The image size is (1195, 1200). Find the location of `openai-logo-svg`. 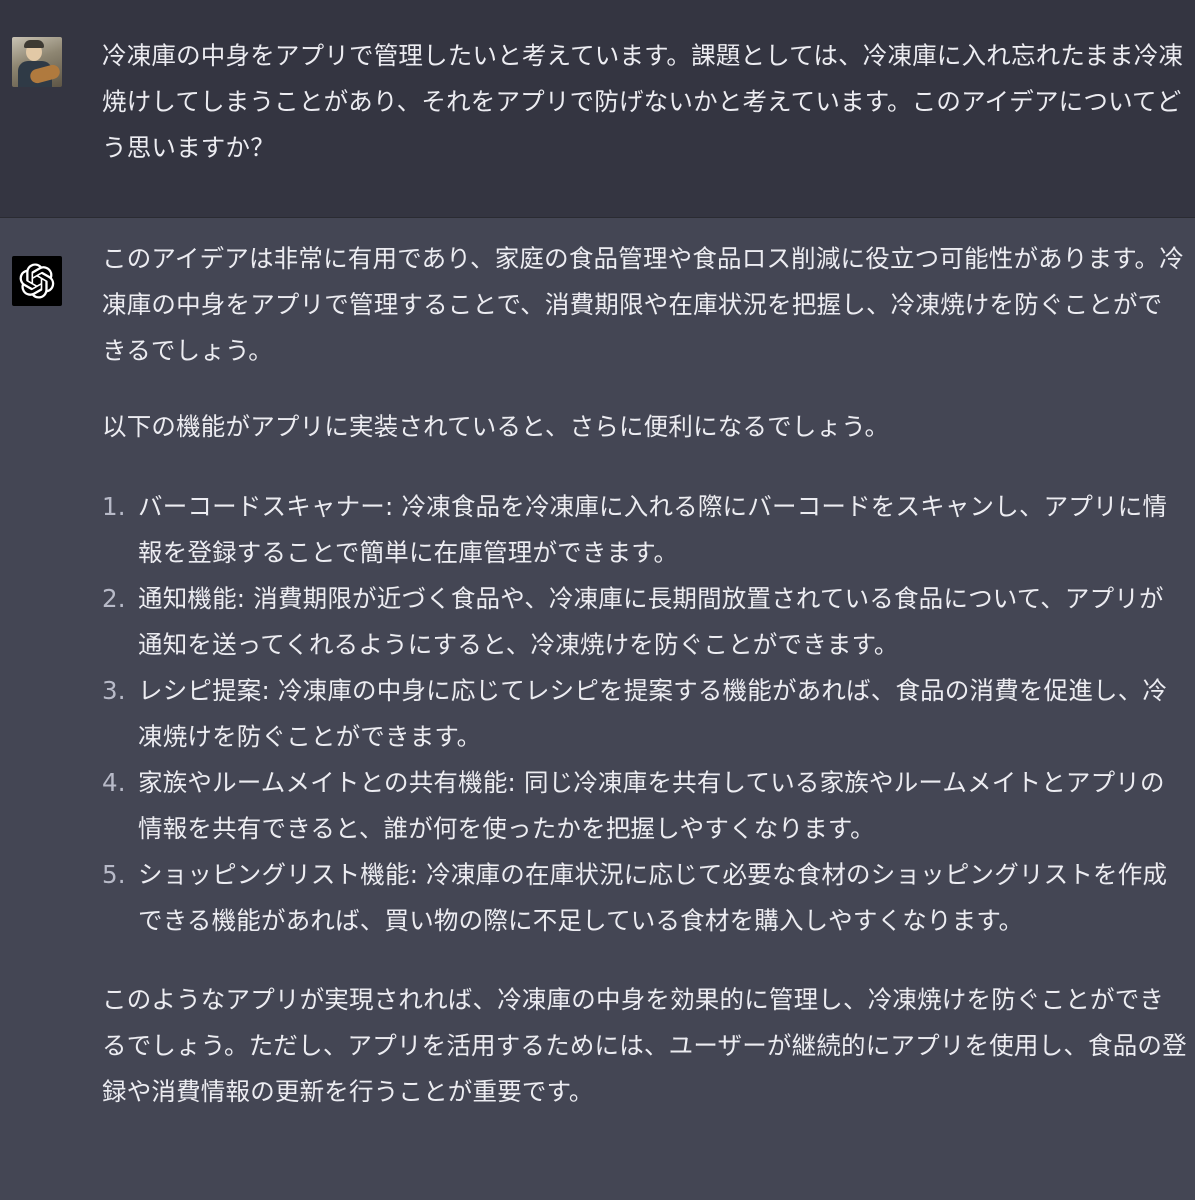

openai-logo-svg is located at coordinates (37, 281).